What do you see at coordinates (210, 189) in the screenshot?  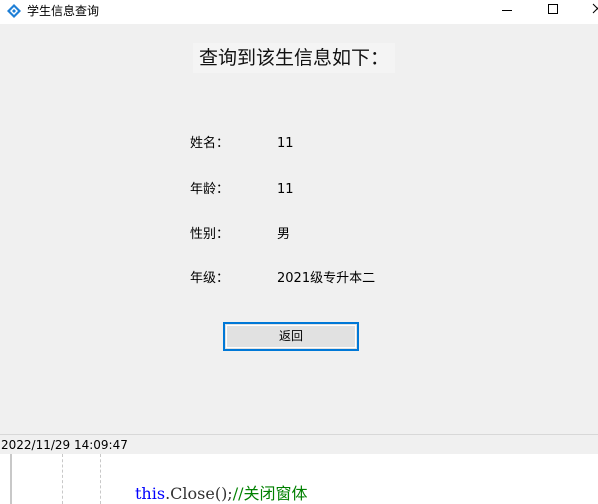 I see `age-label: 年龄：` at bounding box center [210, 189].